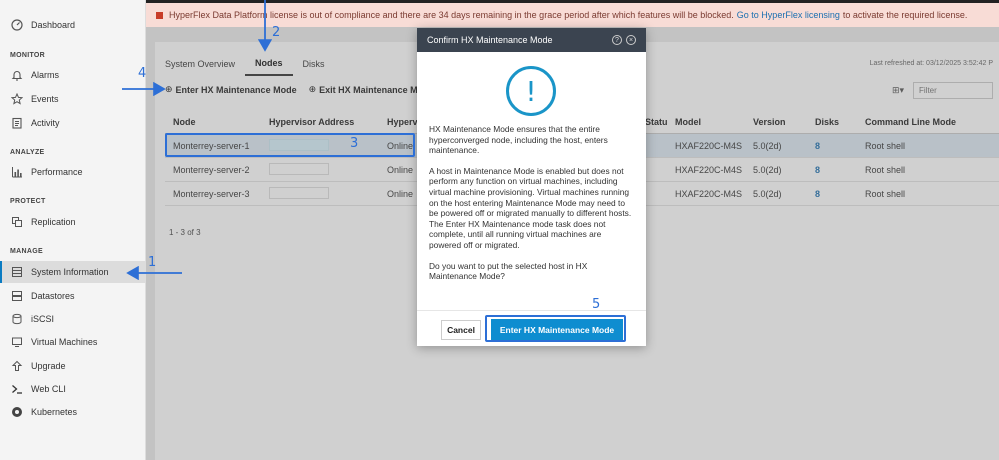 Image resolution: width=999 pixels, height=460 pixels. I want to click on annotation-arrows, so click(197, 140).